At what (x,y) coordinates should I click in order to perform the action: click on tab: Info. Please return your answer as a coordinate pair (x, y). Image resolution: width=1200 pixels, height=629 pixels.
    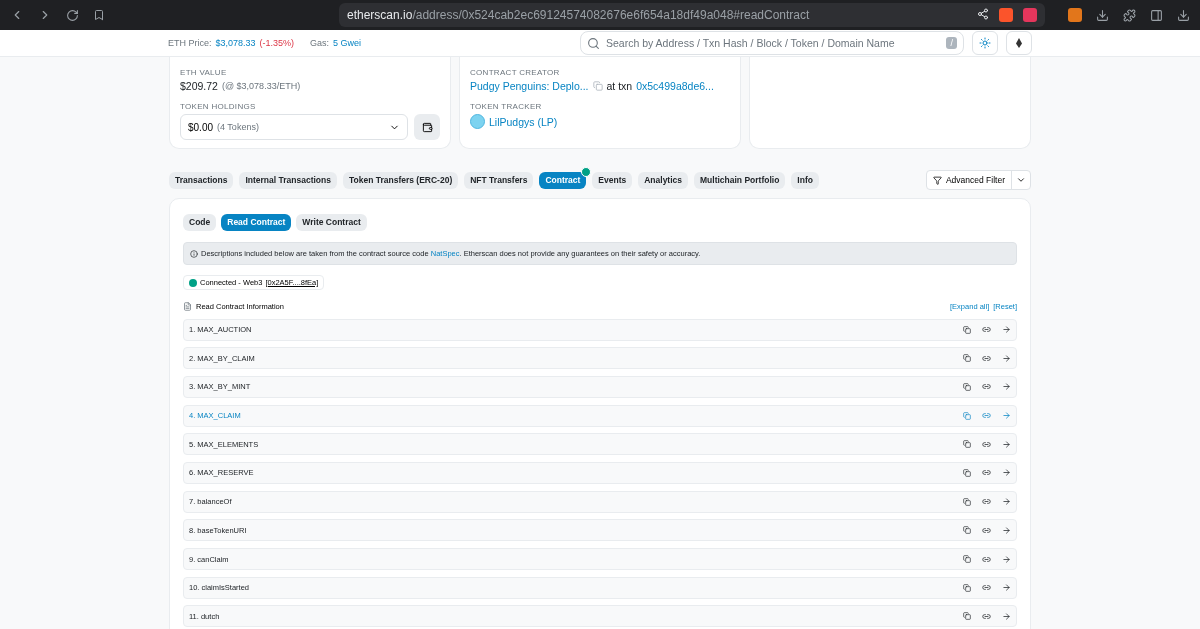
    Looking at the image, I should click on (805, 180).